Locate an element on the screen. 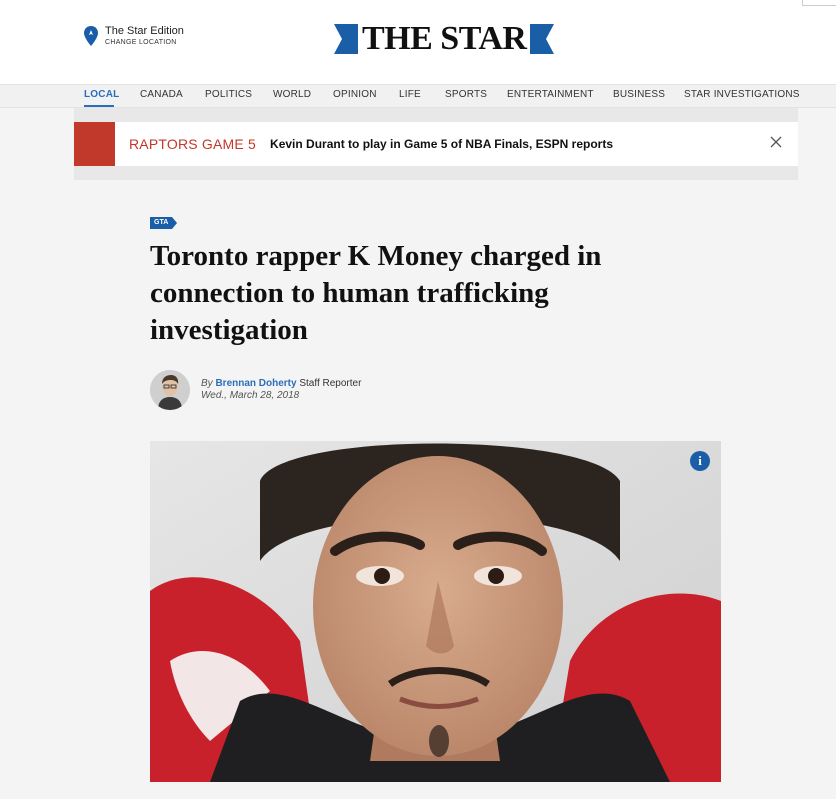 Image resolution: width=836 pixels, height=799 pixels. author-link: Brennan Doherty is located at coordinates (255, 383).